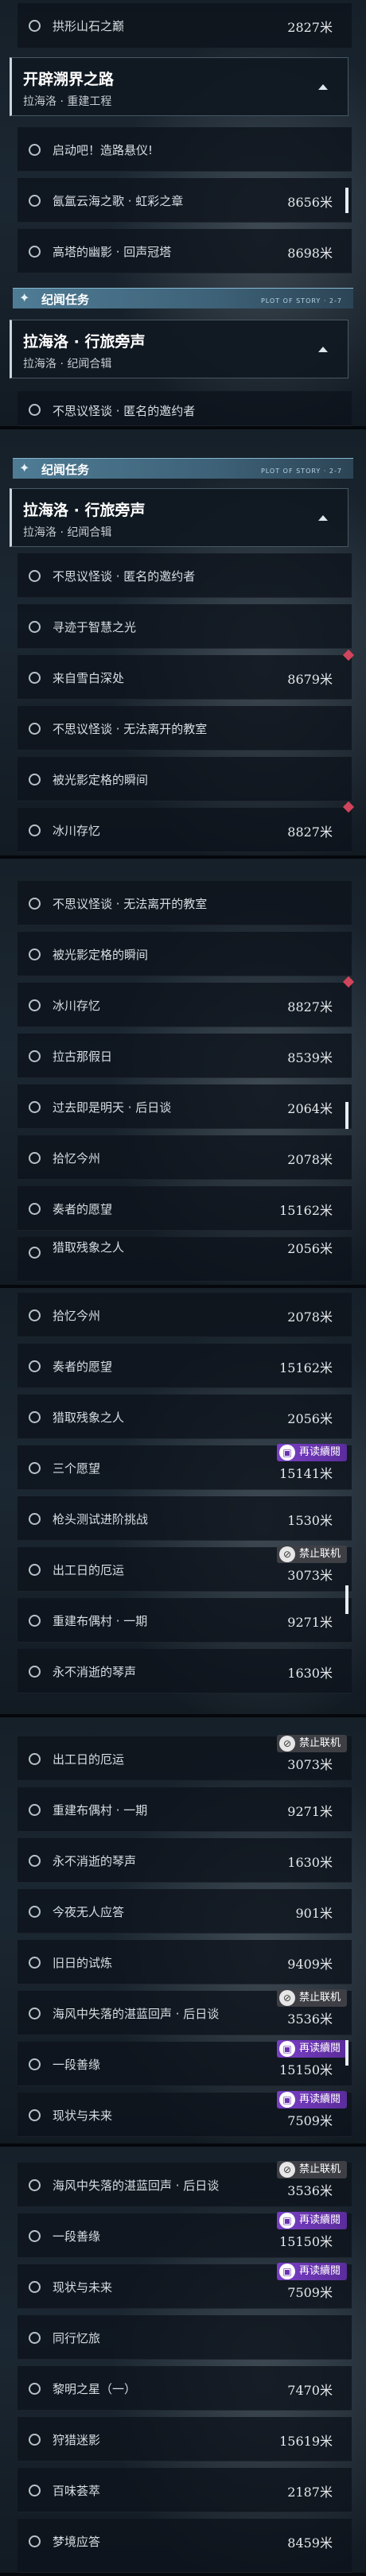 This screenshot has height=2576, width=366. I want to click on section-banner: ✦ 纪闻任务 PLOT OF STORY · 2-7, so click(183, 298).